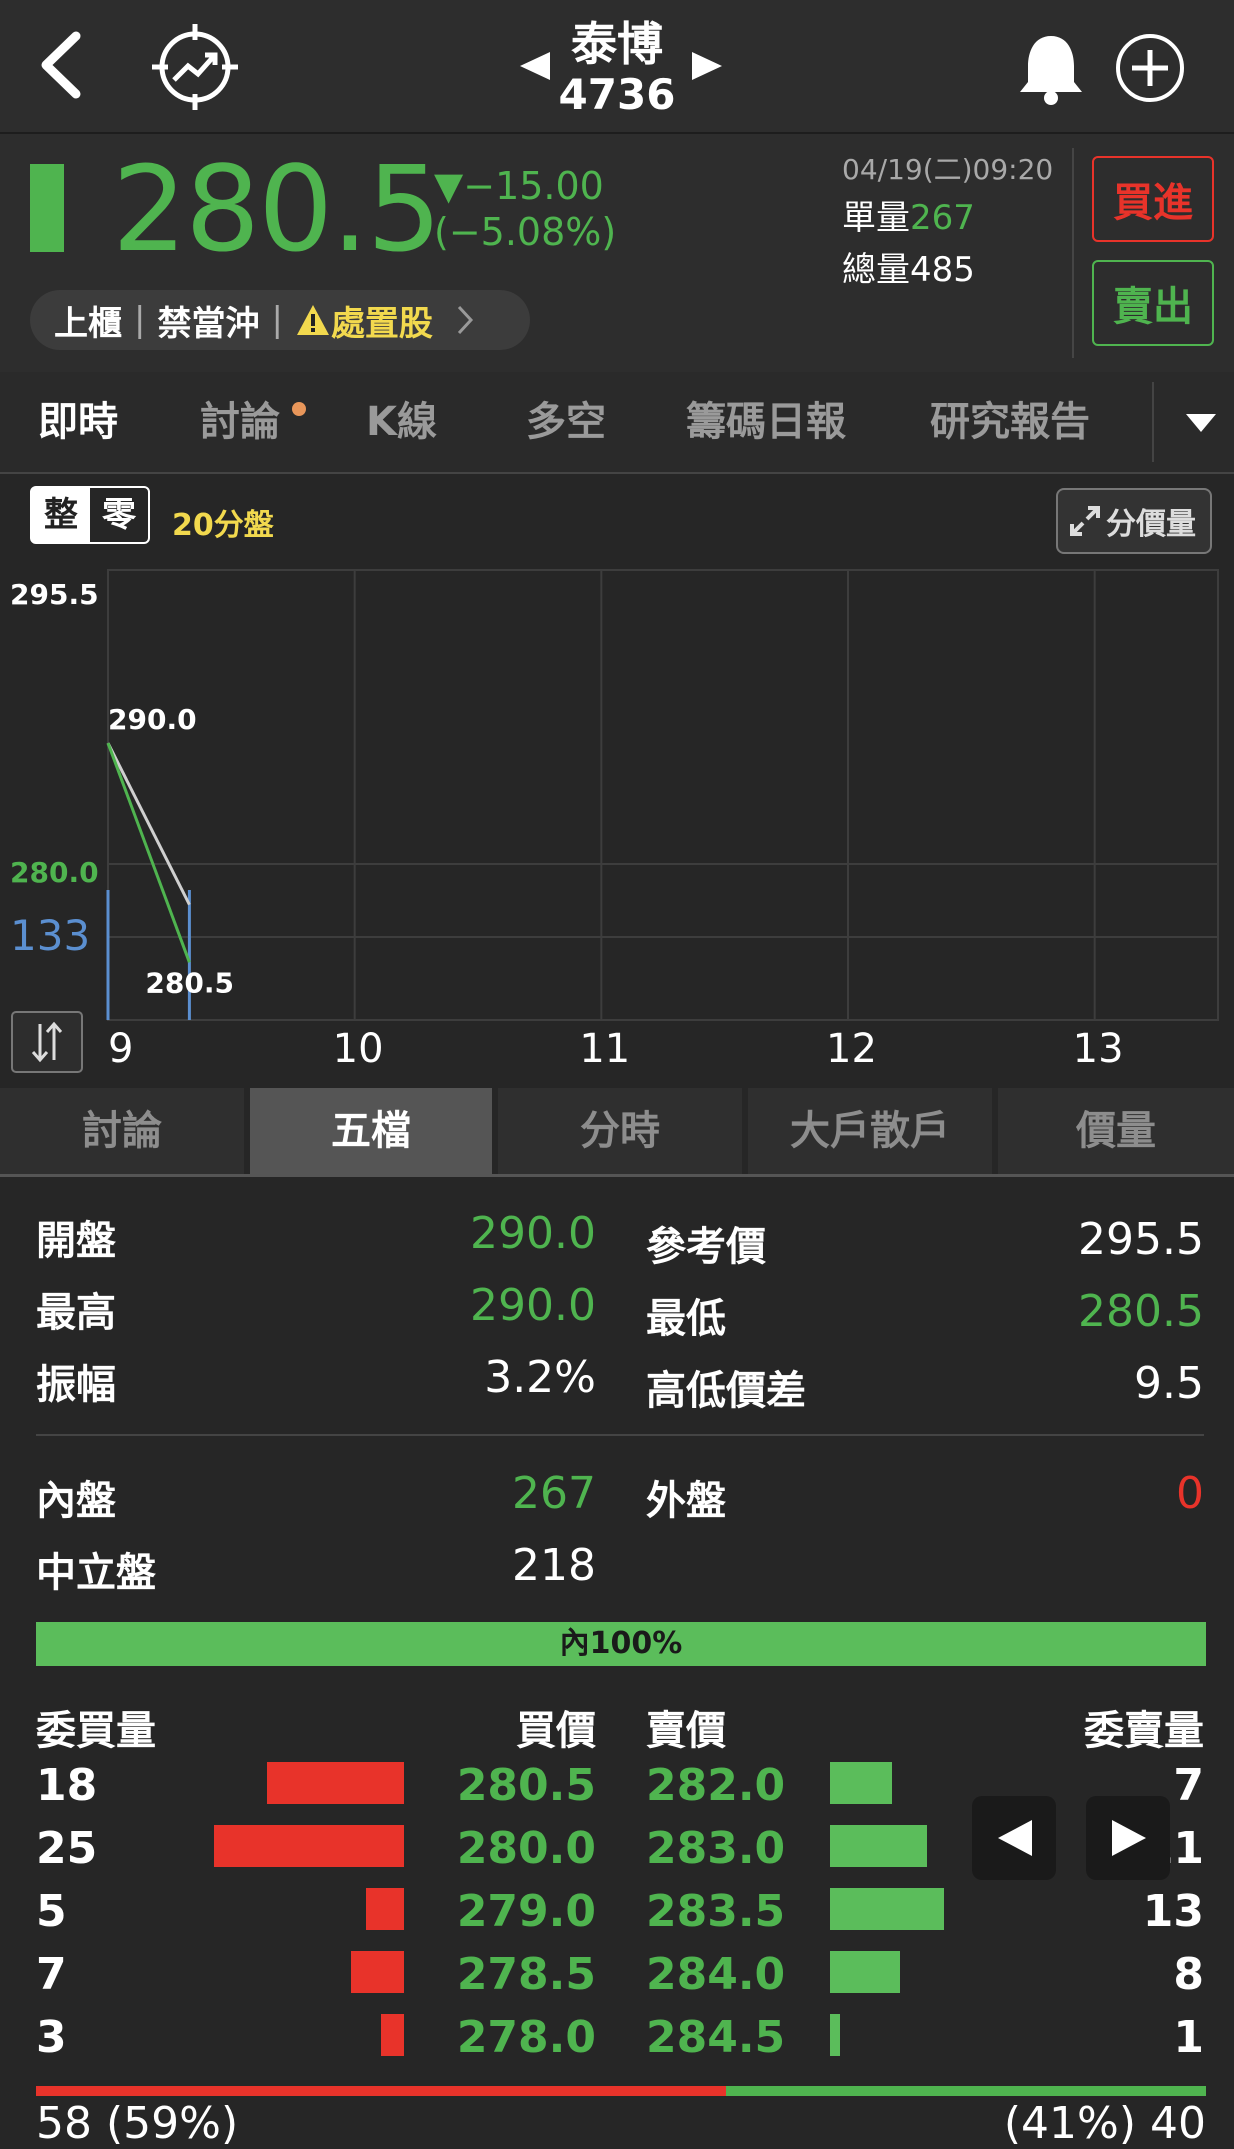 This screenshot has height=2149, width=1234. What do you see at coordinates (465, 320) in the screenshot?
I see `chevron-right-icon` at bounding box center [465, 320].